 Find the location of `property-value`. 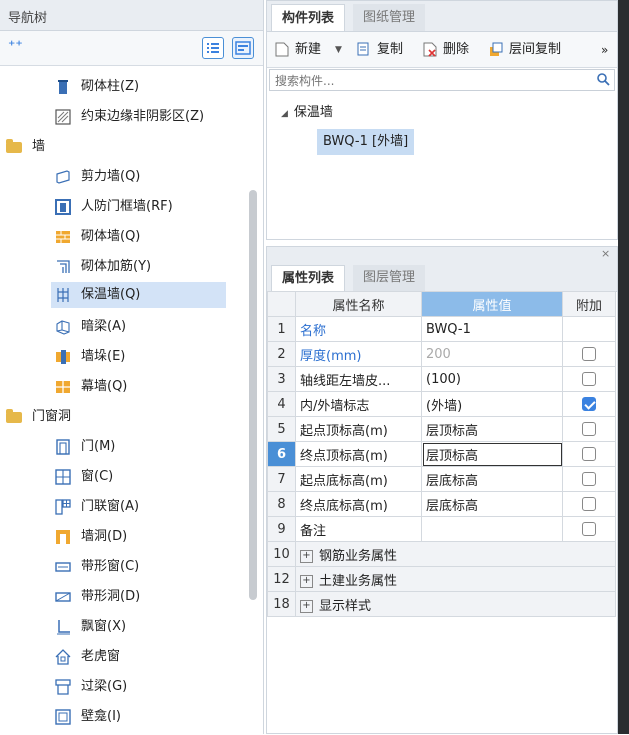

property-value is located at coordinates (492, 529).